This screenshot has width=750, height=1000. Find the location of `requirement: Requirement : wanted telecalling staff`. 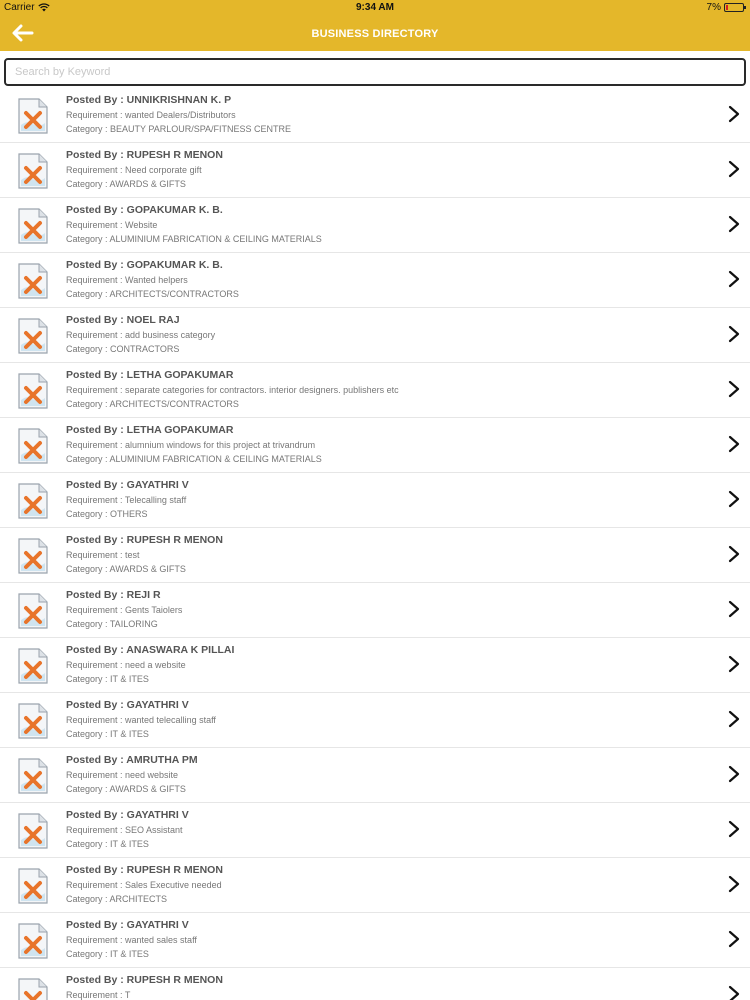

requirement: Requirement : wanted telecalling staff is located at coordinates (141, 720).